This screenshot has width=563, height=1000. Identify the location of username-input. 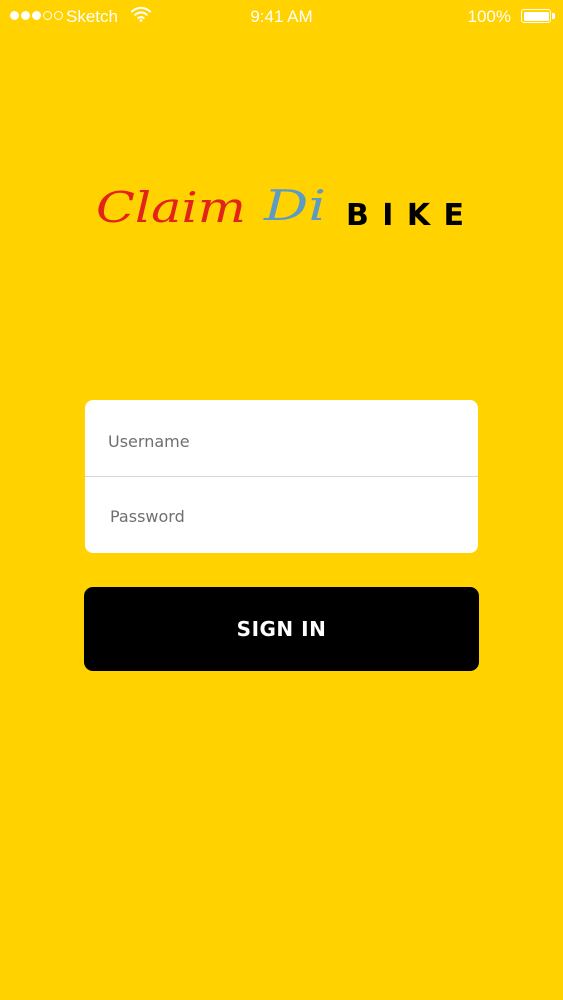
(281, 441).